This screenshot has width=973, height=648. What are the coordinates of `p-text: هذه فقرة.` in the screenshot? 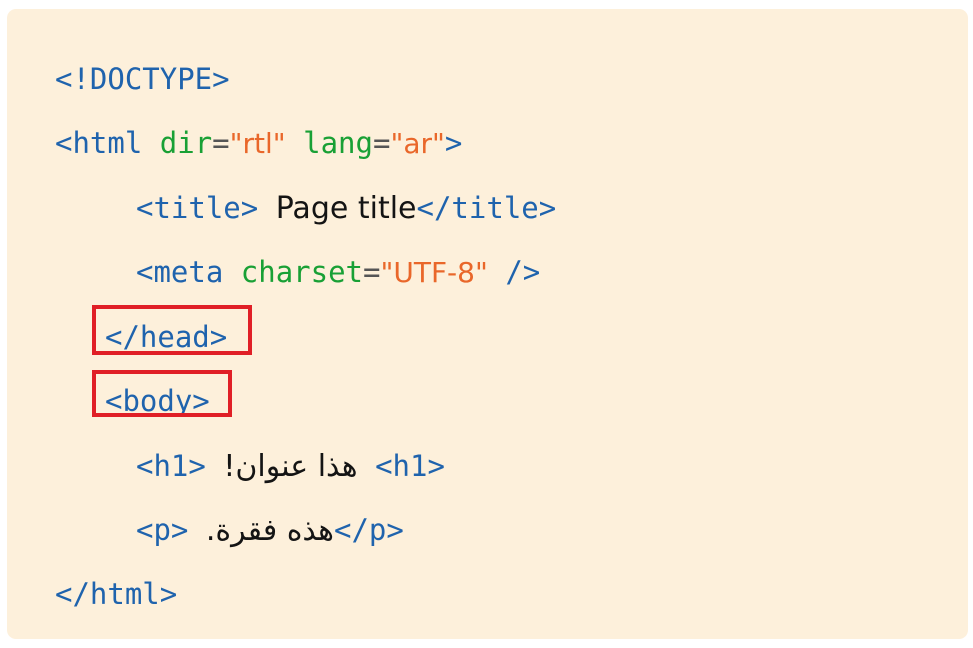 It's located at (270, 530).